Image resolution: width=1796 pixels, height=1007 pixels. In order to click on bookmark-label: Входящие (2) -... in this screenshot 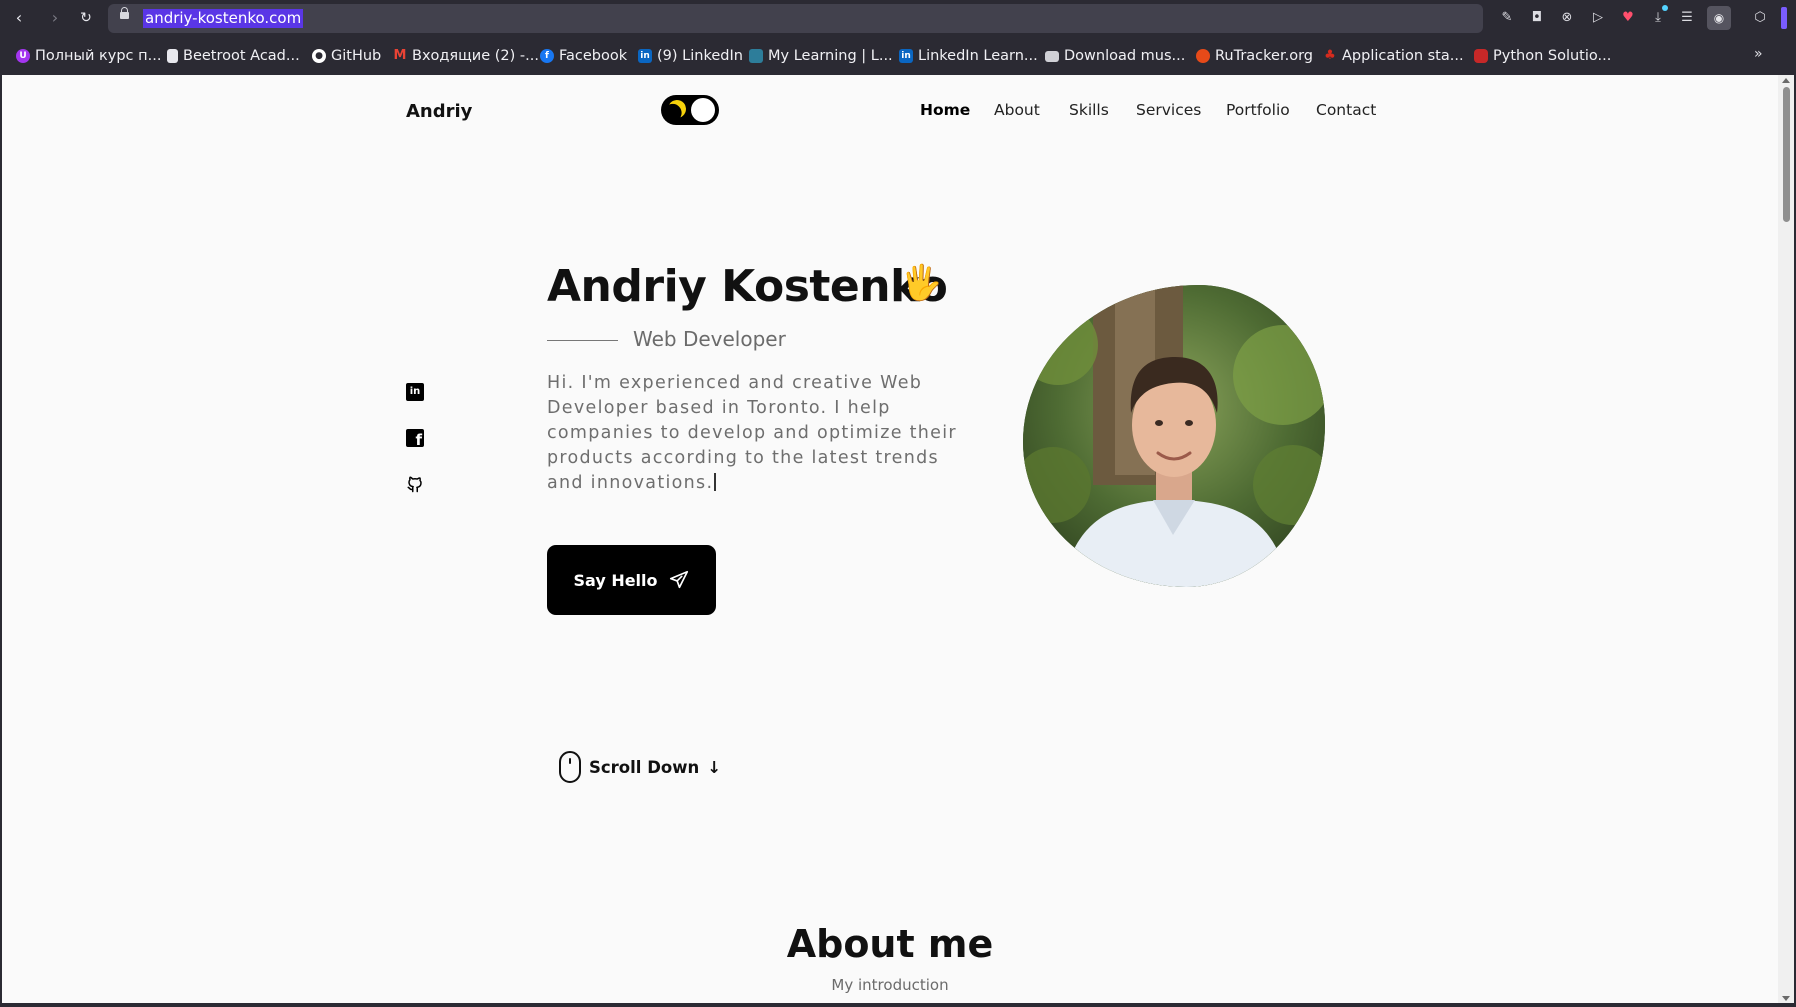, I will do `click(475, 56)`.